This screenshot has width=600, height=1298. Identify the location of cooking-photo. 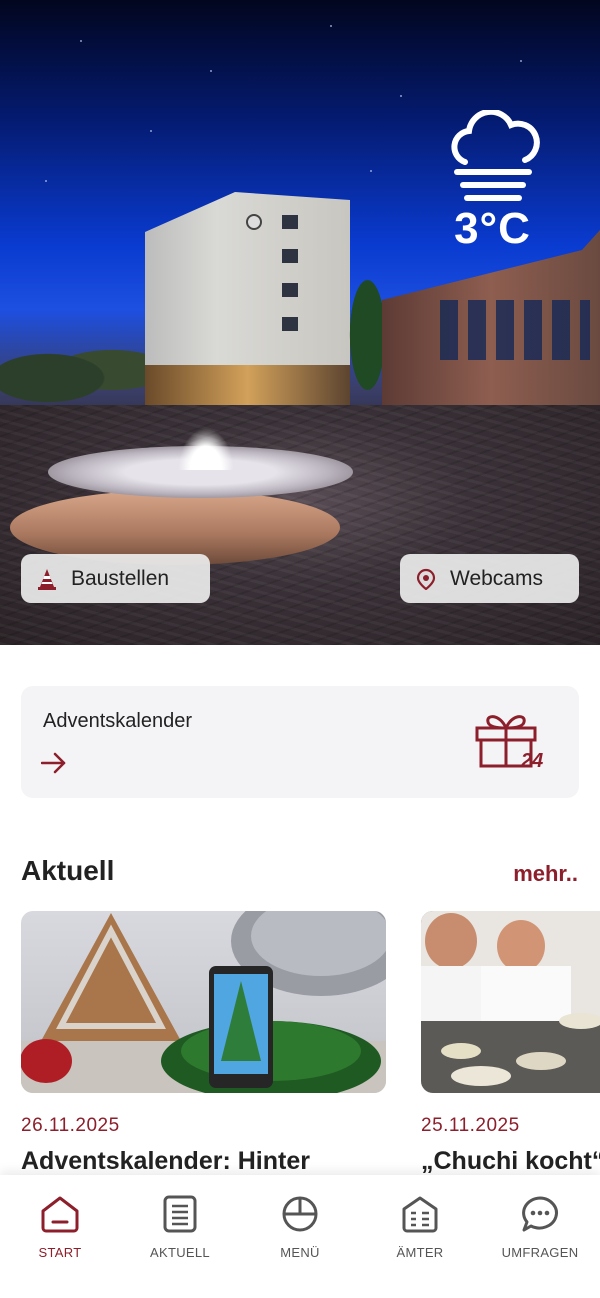
(510, 1002).